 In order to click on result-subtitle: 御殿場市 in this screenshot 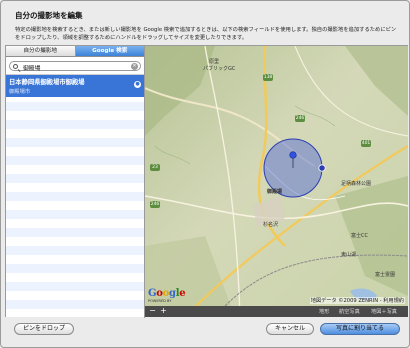, I will do `click(20, 92)`.